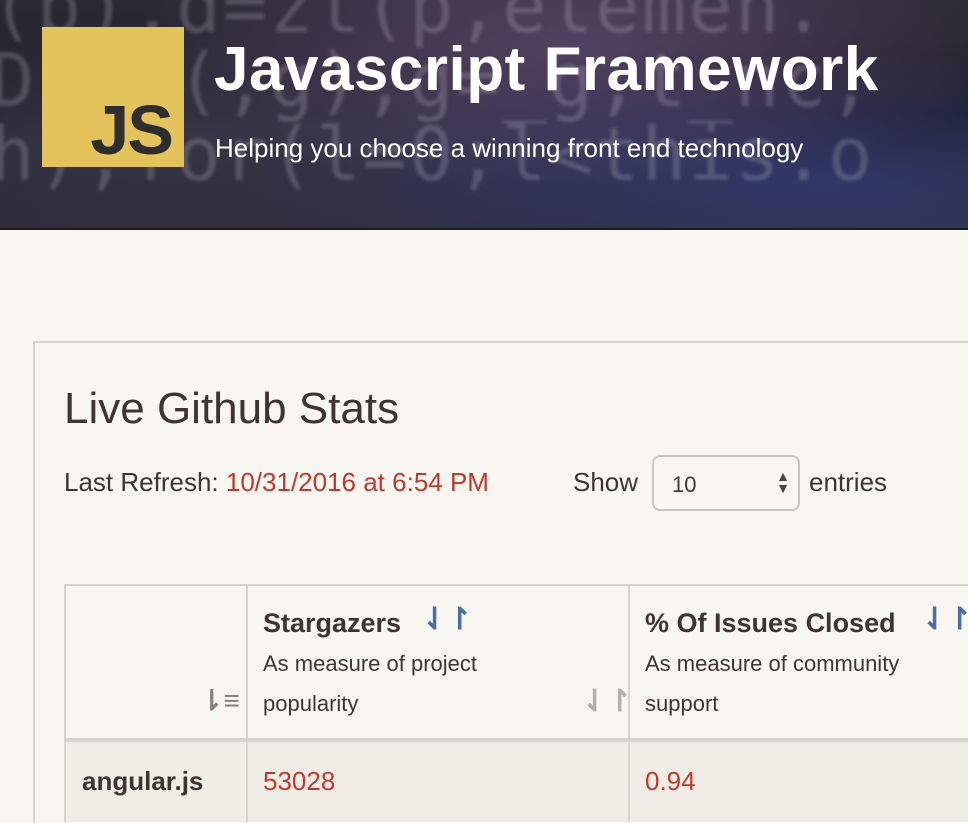  I want to click on column-header-name: ⇂≡, so click(156, 662).